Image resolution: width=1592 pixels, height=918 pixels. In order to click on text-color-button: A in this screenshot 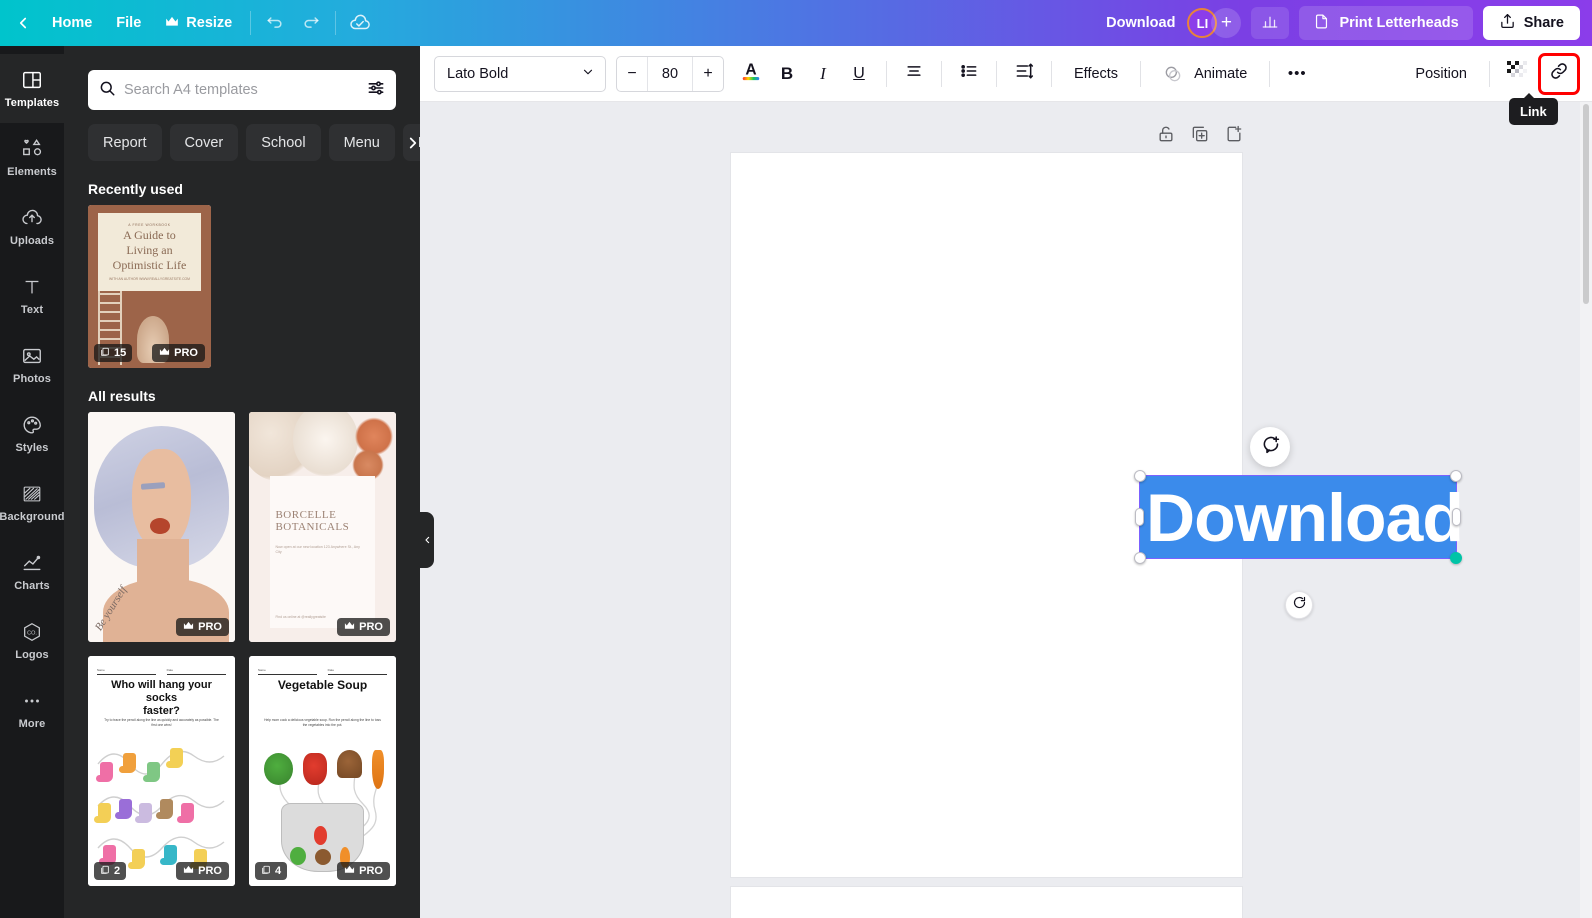, I will do `click(751, 74)`.